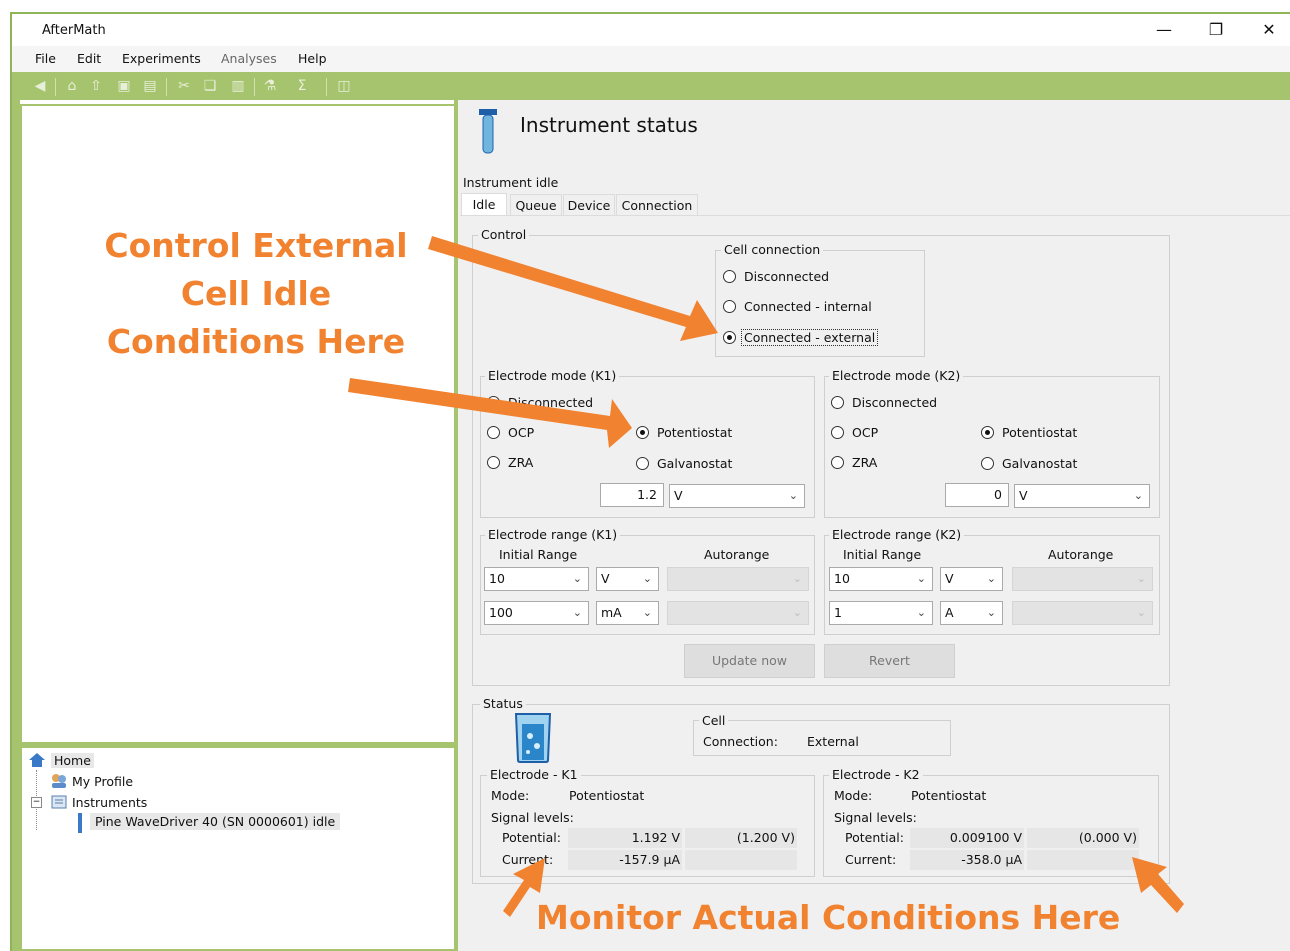 The width and height of the screenshot is (1290, 951). I want to click on arrow-to-potentiostat, so click(490, 413).